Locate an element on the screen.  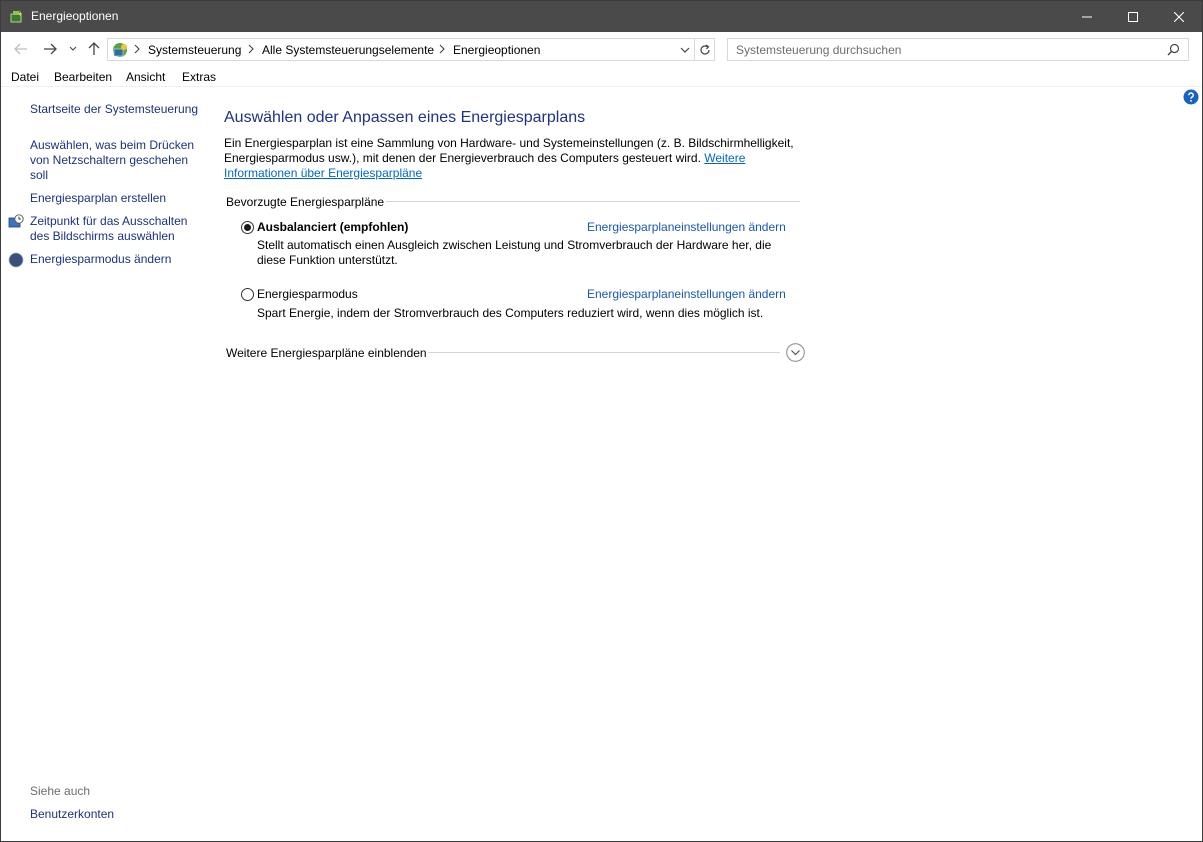
plan-balanced-name: Ausbalanciert (empfohlen) is located at coordinates (332, 227).